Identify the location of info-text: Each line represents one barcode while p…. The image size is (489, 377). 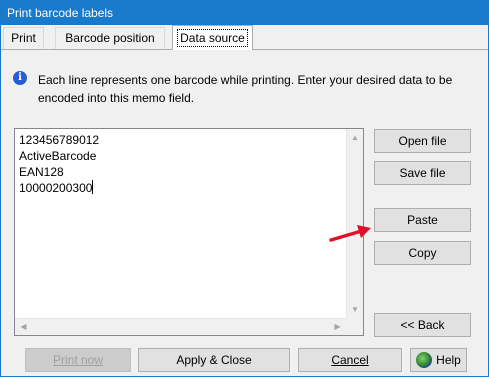
(245, 89).